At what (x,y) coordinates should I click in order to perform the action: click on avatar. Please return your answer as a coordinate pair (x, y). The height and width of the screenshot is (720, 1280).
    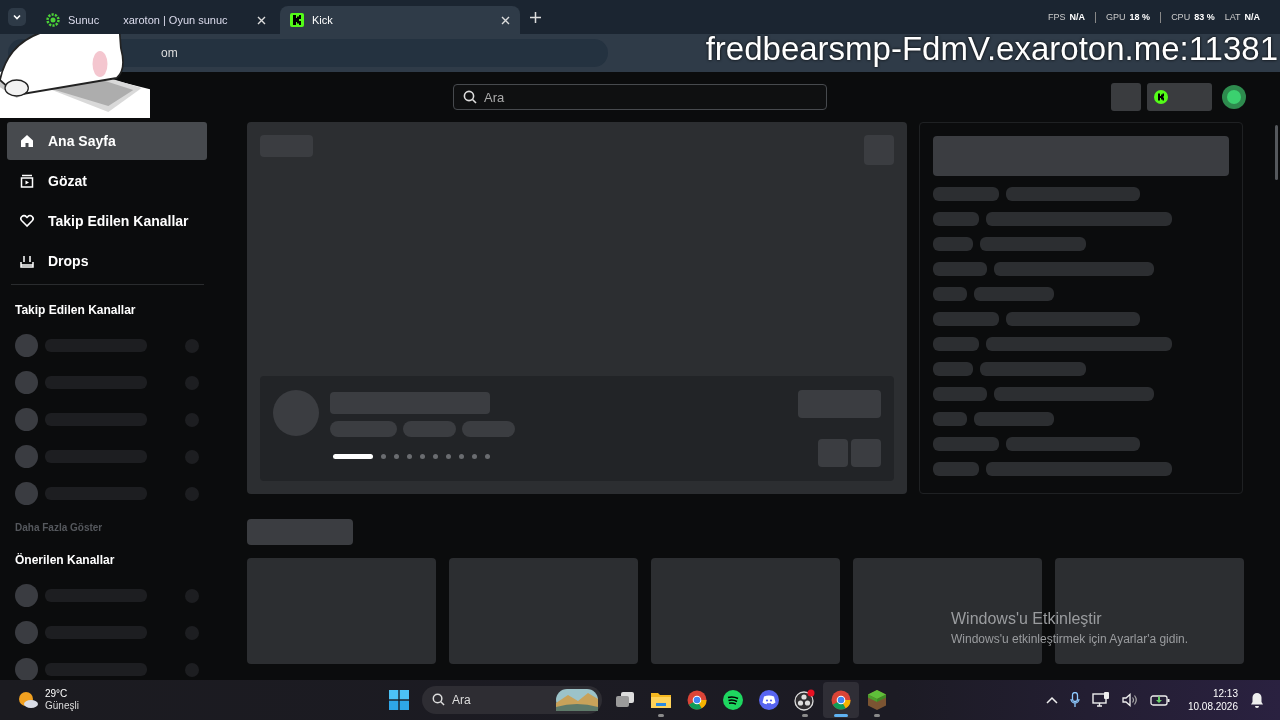
    Looking at the image, I should click on (1234, 97).